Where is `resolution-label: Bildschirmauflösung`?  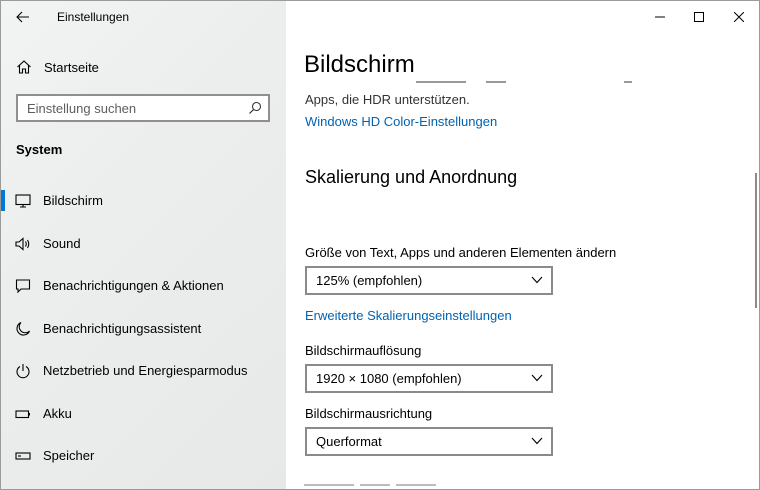
resolution-label: Bildschirmauflösung is located at coordinates (363, 350).